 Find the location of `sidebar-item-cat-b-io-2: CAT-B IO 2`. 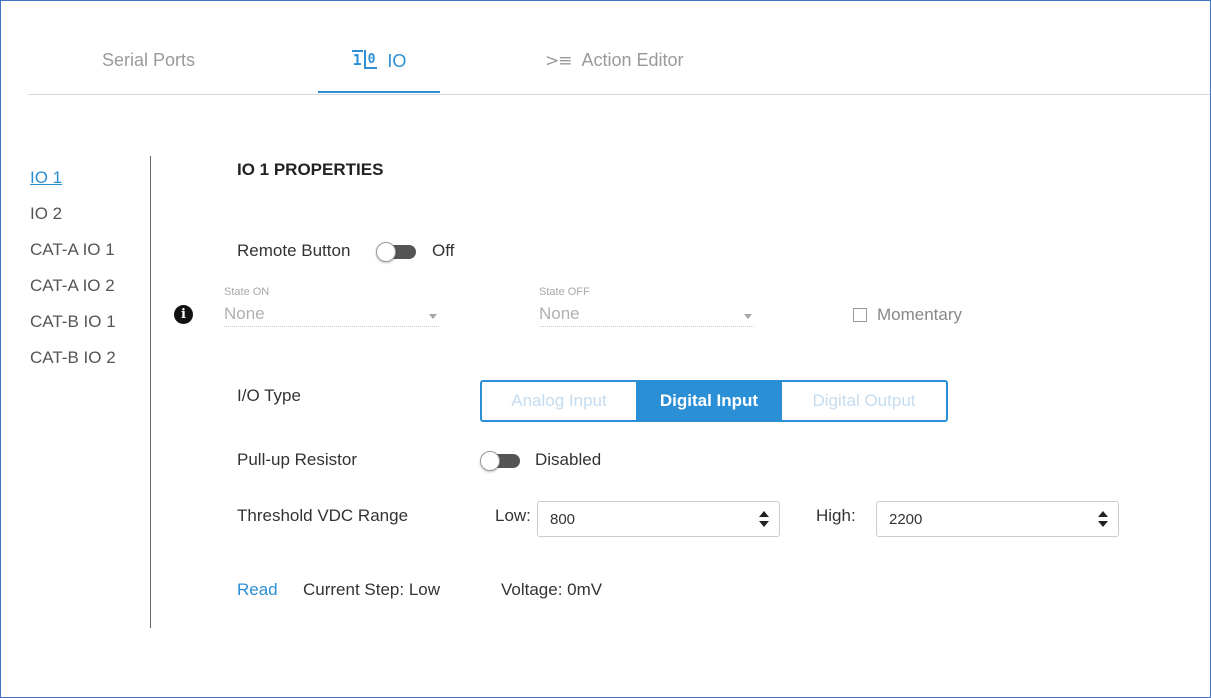

sidebar-item-cat-b-io-2: CAT-B IO 2 is located at coordinates (89, 358).